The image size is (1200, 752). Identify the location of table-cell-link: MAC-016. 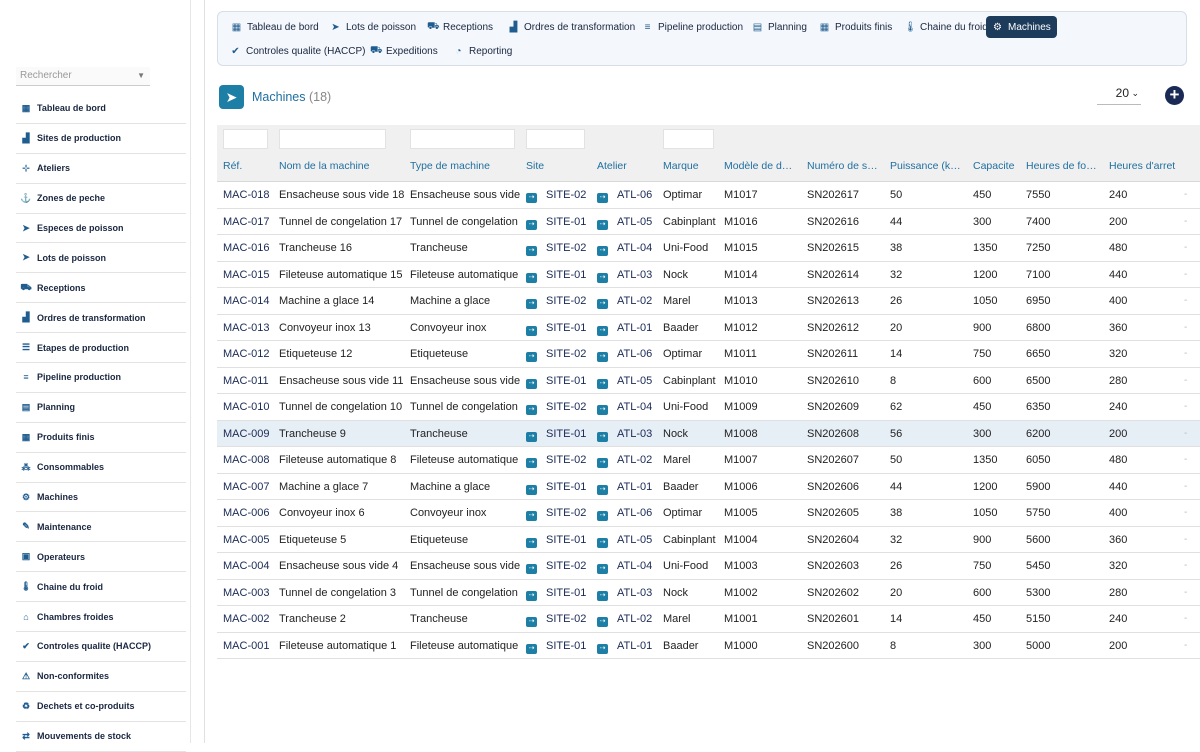
(250, 248).